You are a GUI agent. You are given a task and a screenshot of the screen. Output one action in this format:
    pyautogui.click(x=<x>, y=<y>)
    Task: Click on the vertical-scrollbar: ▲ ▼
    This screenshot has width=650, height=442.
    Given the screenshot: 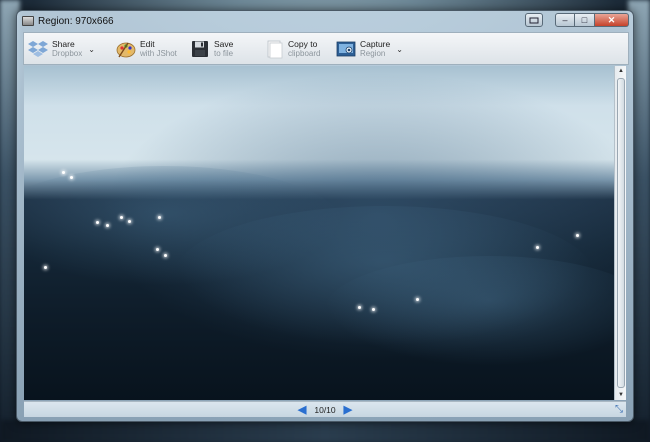 What is the action you would take?
    pyautogui.click(x=620, y=233)
    